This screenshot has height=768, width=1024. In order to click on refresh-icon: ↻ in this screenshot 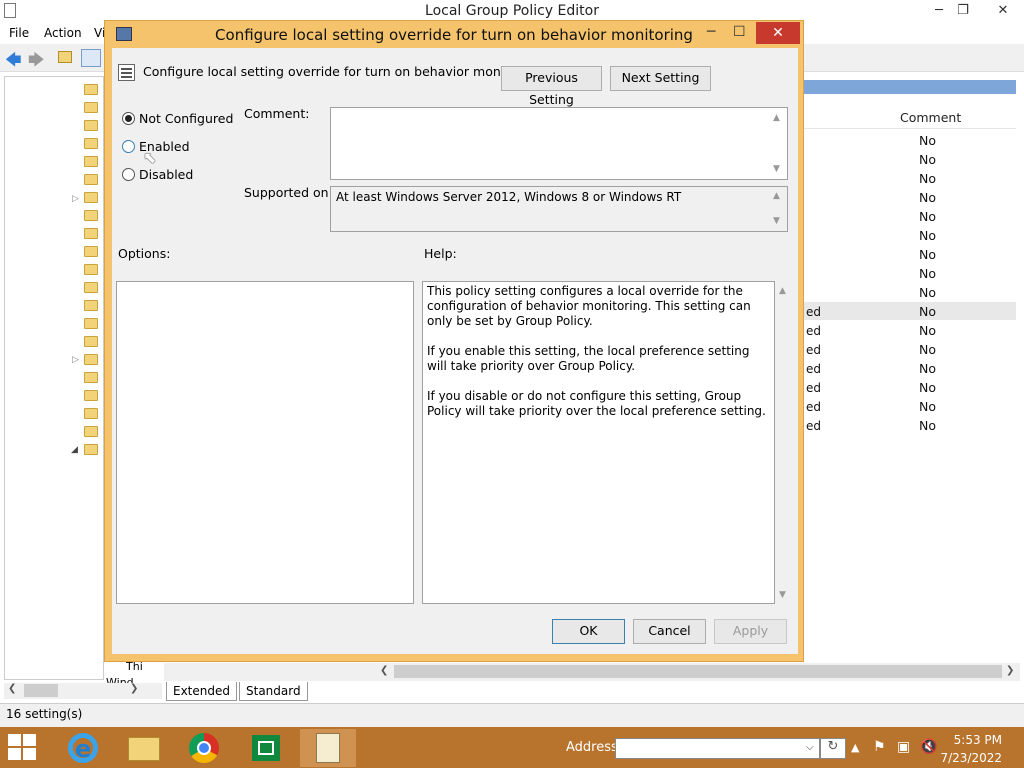, I will do `click(833, 748)`.